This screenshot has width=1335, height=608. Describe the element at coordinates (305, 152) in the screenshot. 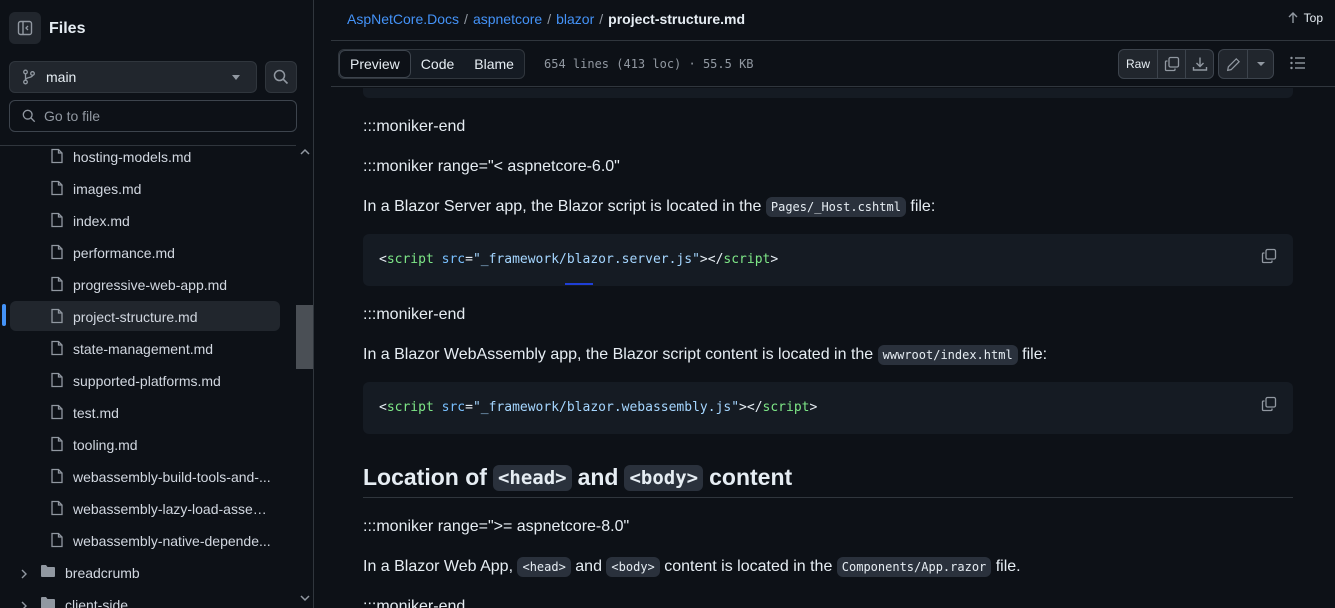

I see `chevron-up-icon` at that location.